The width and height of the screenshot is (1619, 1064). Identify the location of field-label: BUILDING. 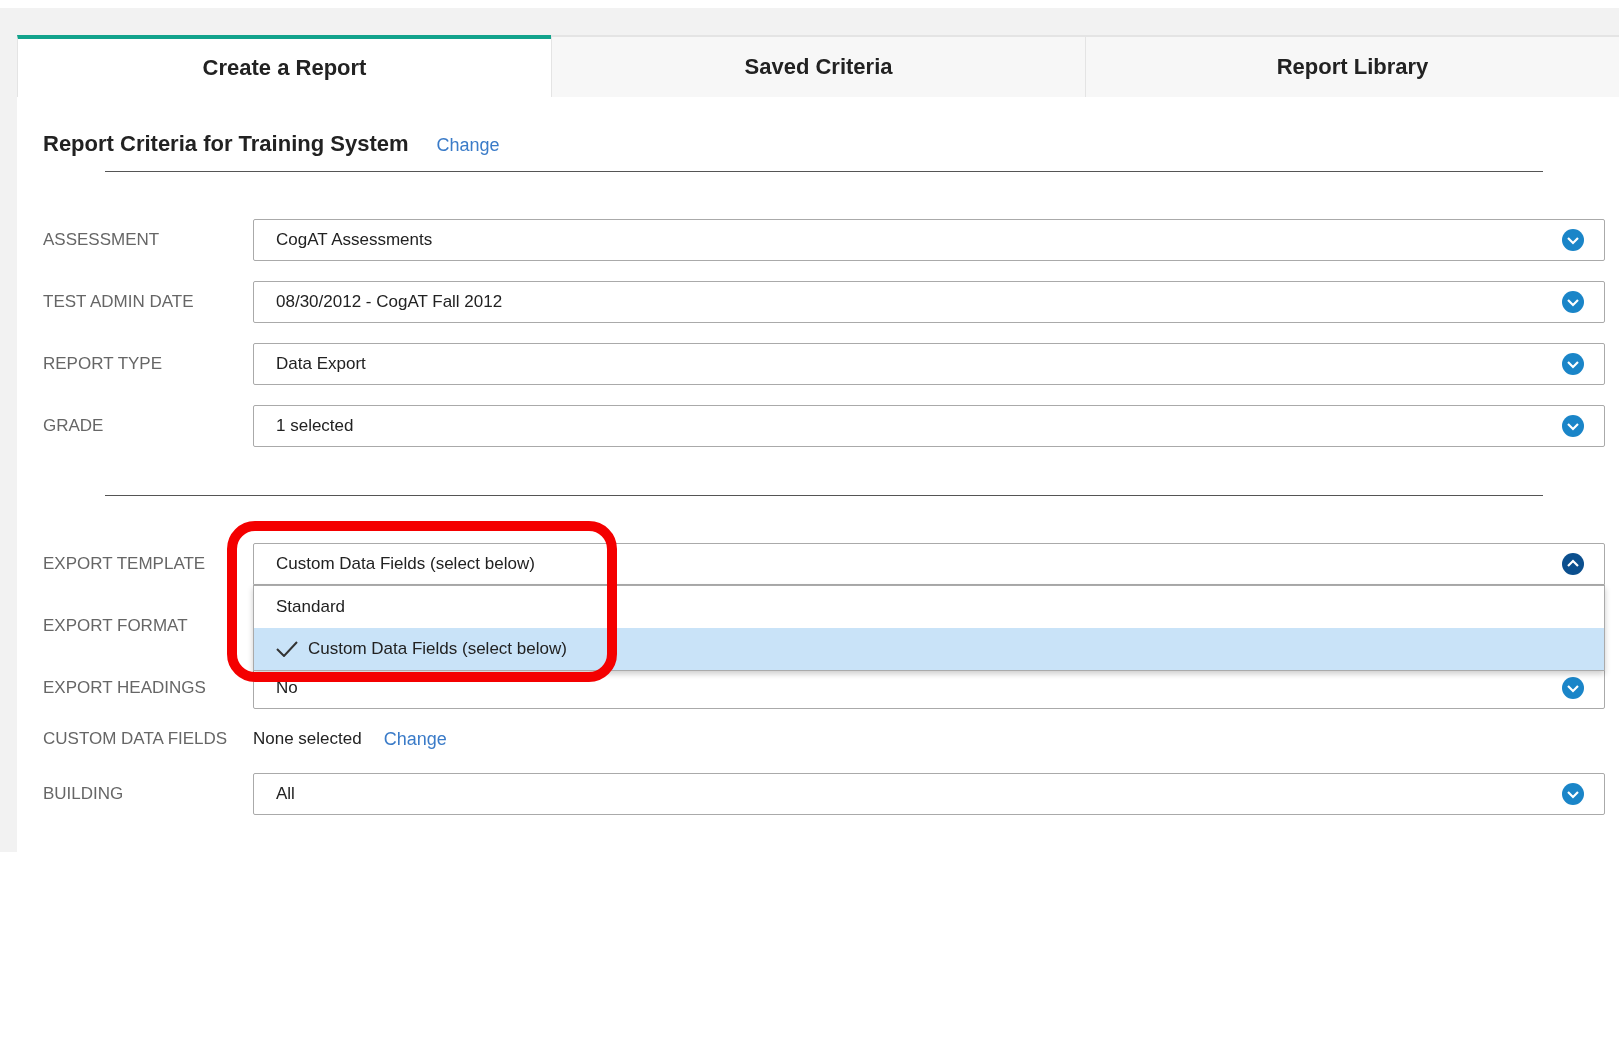
(84, 794).